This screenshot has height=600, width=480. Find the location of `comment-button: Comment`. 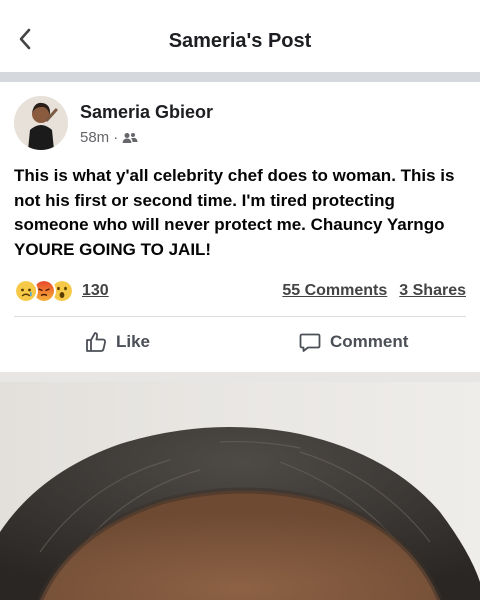

comment-button: Comment is located at coordinates (353, 342).